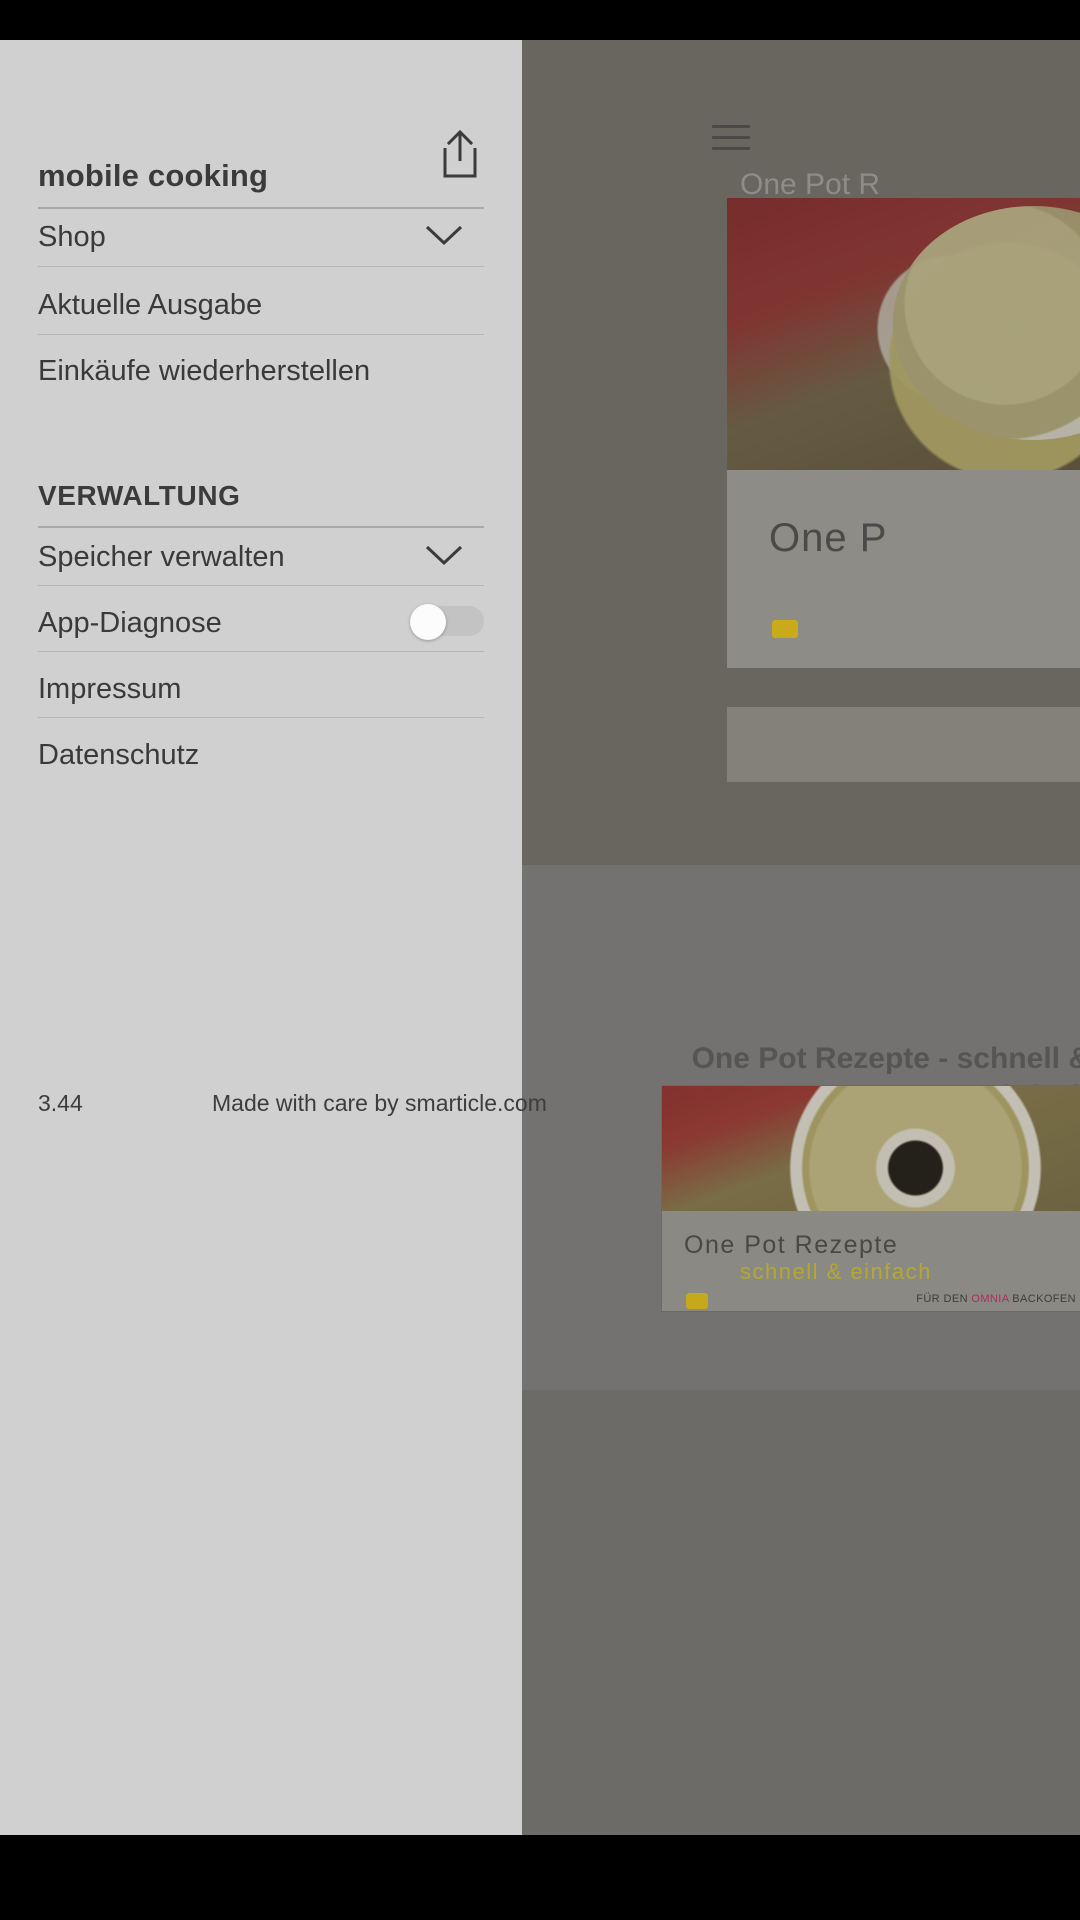 This screenshot has height=1920, width=1080. Describe the element at coordinates (153, 175) in the screenshot. I see `page-title: mobile cooking` at that location.